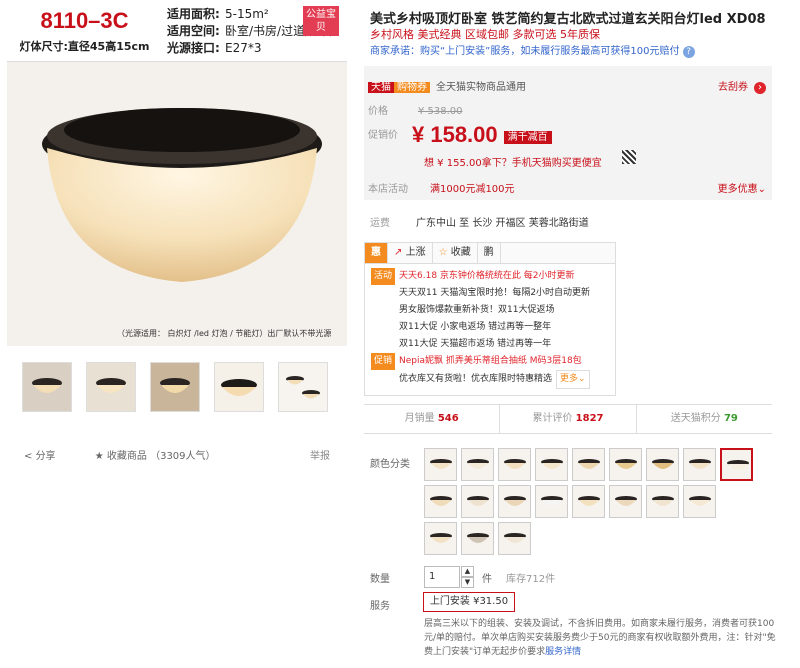  I want to click on product-subtitle: 乡村风格 美式经典 区域包邮 多款可选 5年质保, so click(485, 34).